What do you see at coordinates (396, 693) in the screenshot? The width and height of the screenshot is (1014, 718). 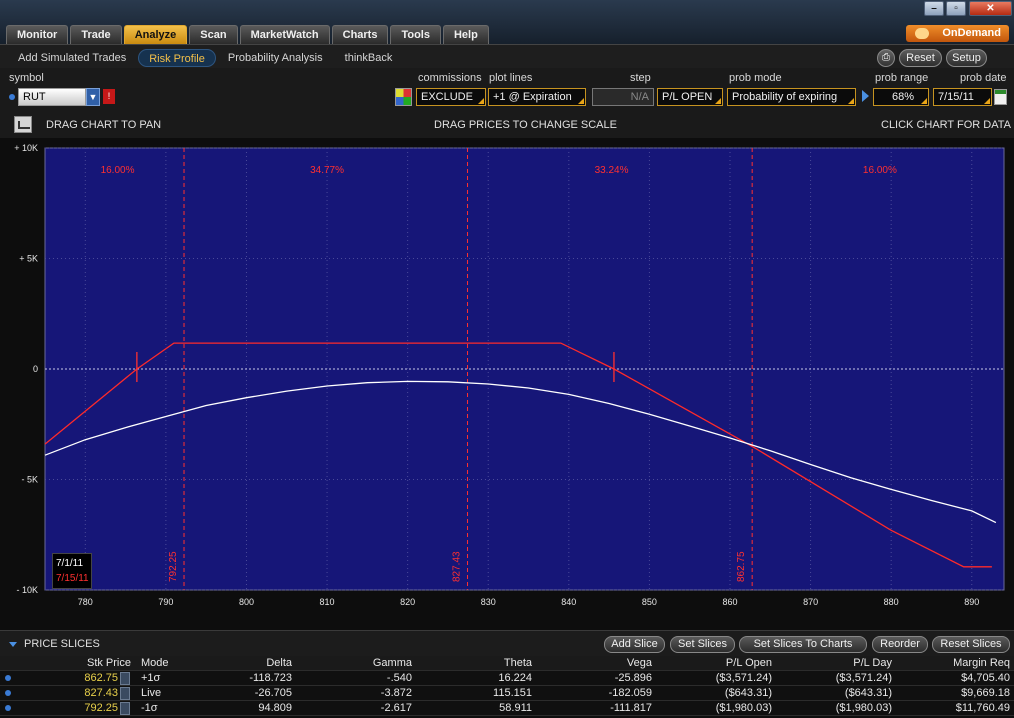 I see `gamma-cell: -3.872` at bounding box center [396, 693].